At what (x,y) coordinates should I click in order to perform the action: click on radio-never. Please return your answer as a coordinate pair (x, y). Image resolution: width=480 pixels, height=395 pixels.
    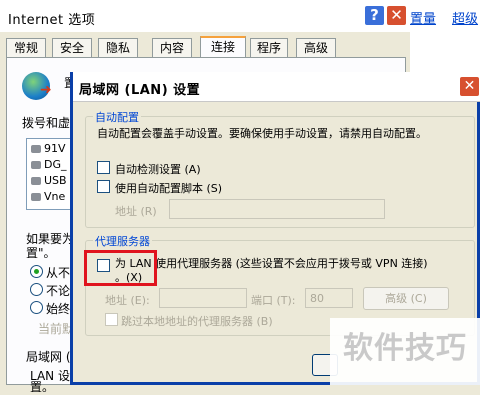
    Looking at the image, I should click on (36, 271).